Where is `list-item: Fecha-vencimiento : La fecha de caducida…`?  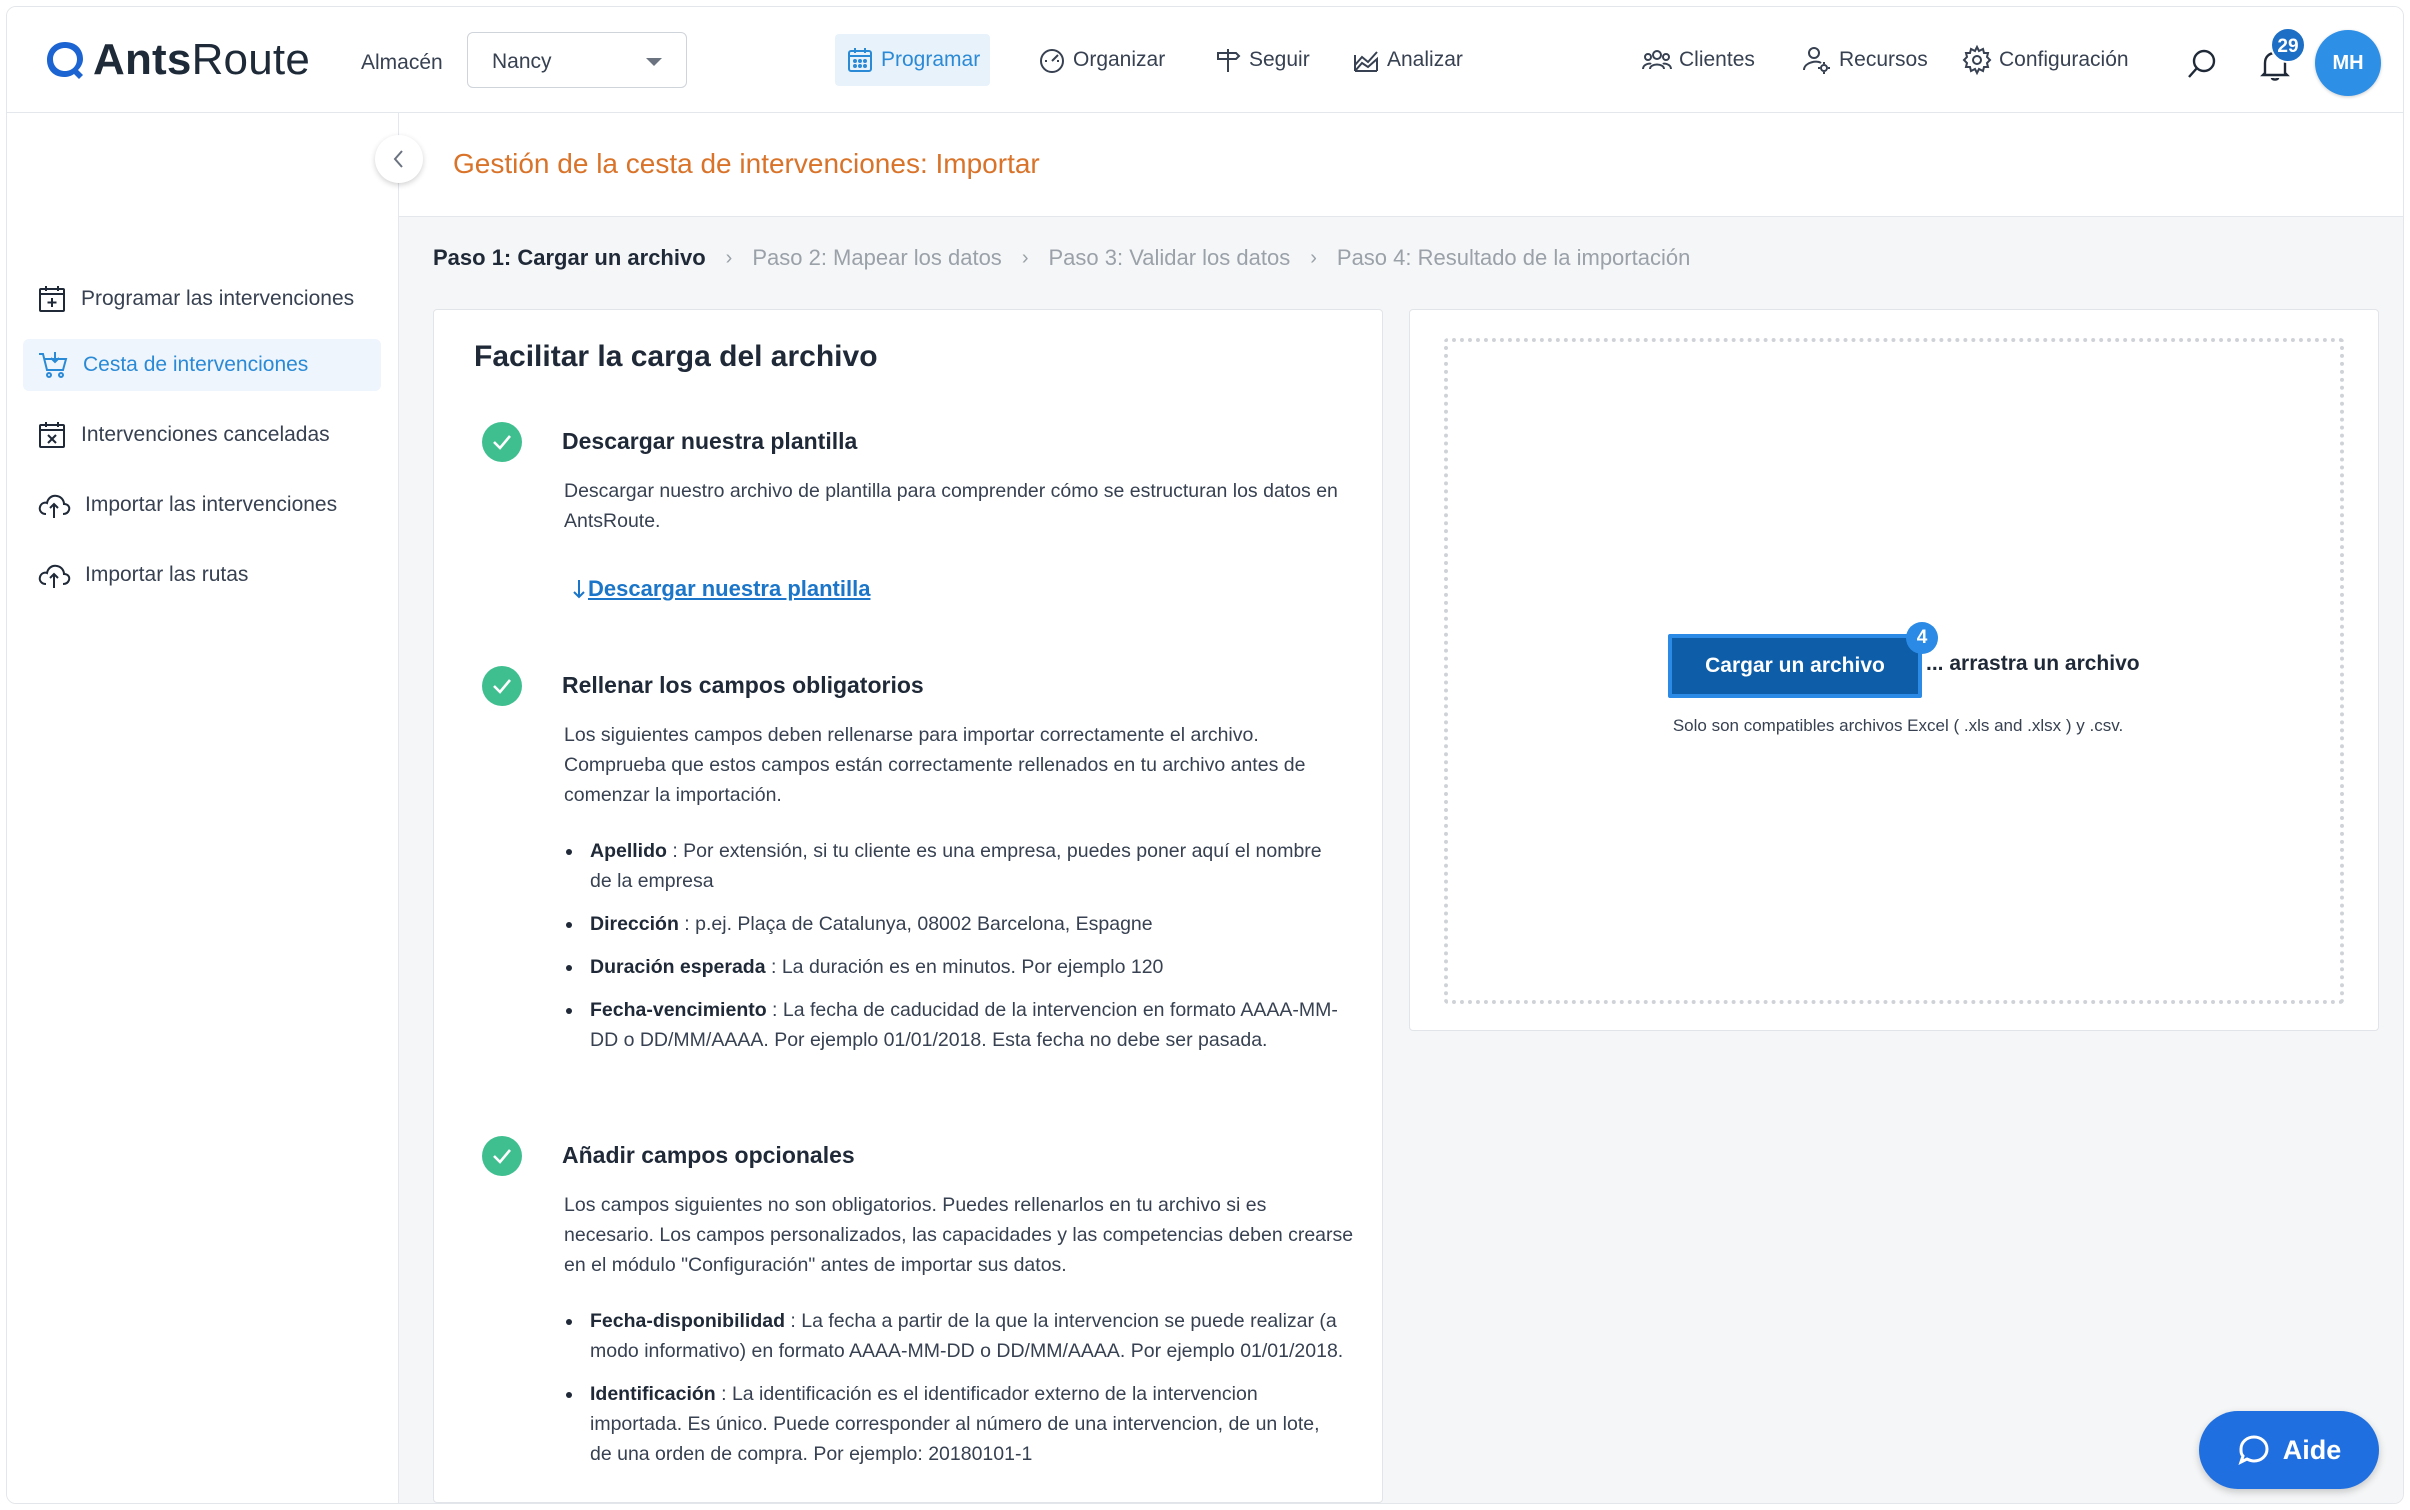 list-item: Fecha-vencimiento : La fecha de caducida… is located at coordinates (954, 1025).